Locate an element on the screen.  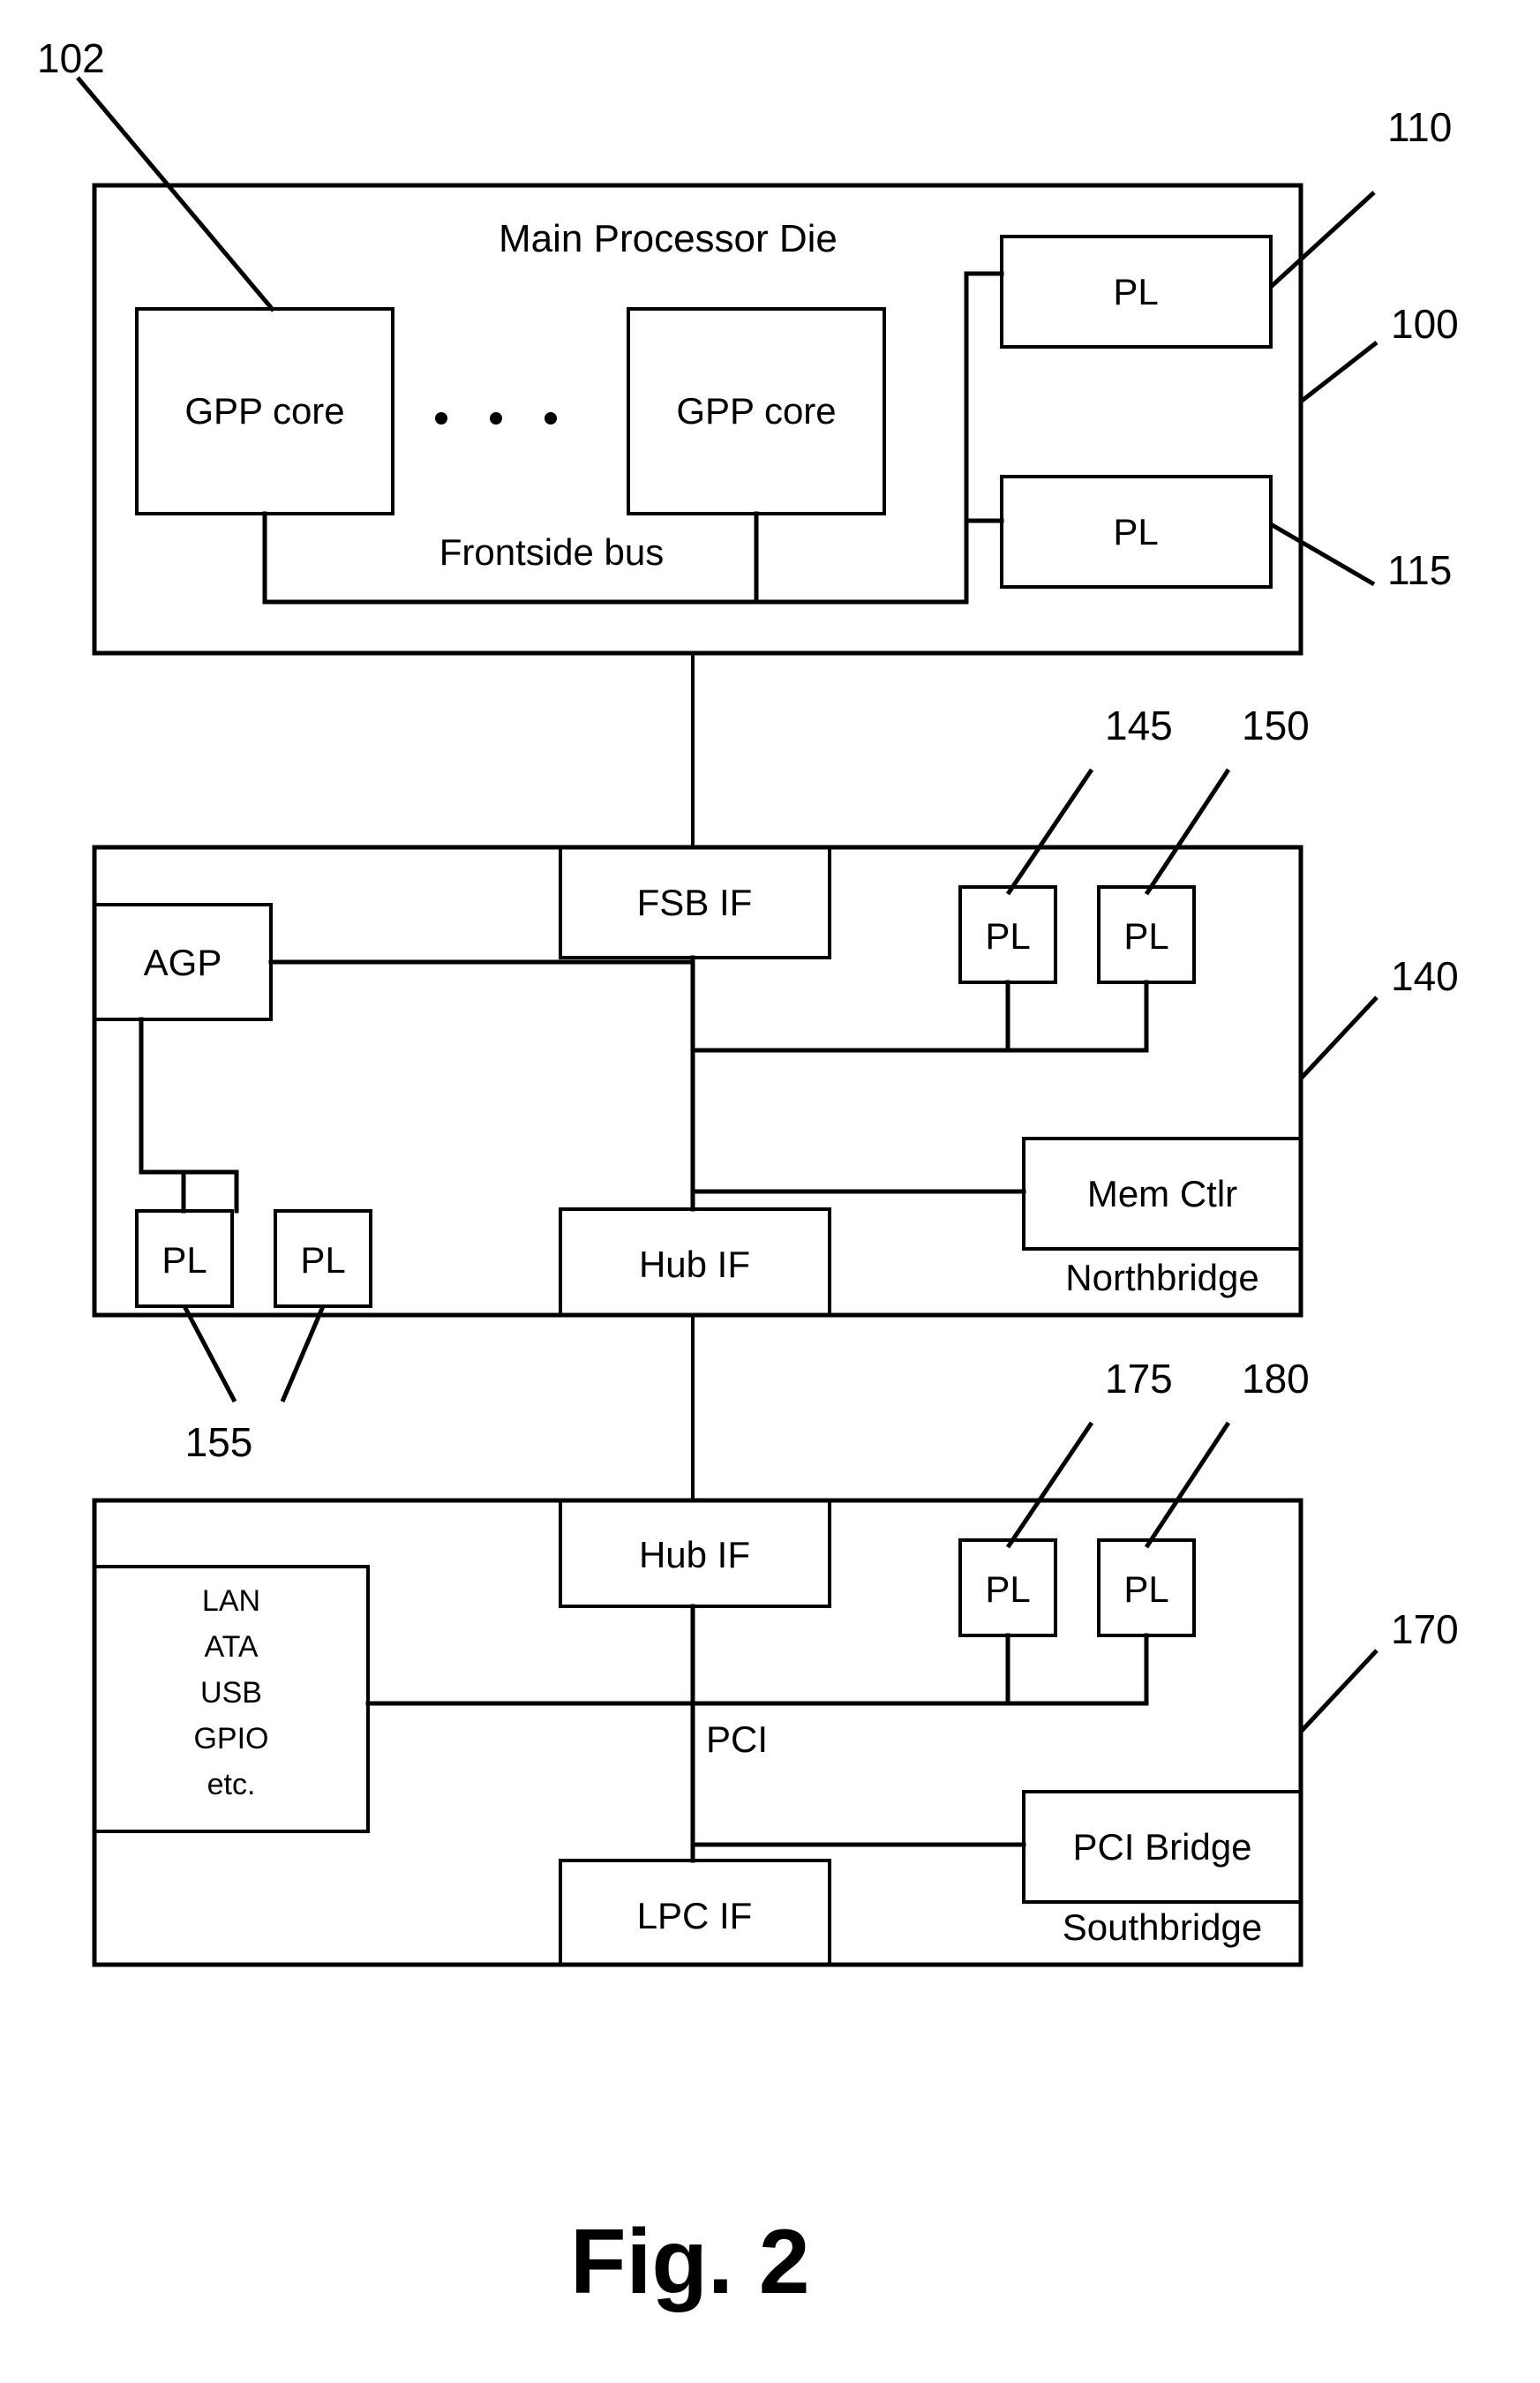
pl-label-180: PL is located at coordinates (1146, 1589).